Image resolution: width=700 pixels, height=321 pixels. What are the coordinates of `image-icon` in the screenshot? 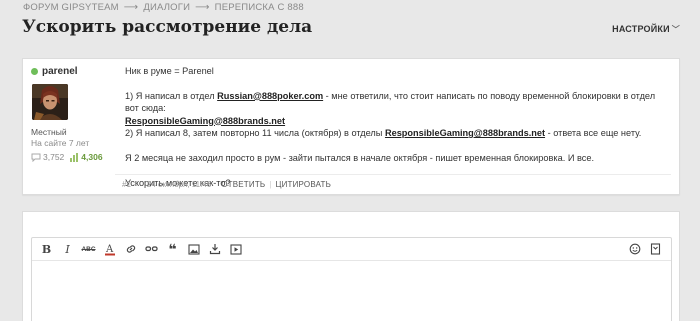 It's located at (193, 249).